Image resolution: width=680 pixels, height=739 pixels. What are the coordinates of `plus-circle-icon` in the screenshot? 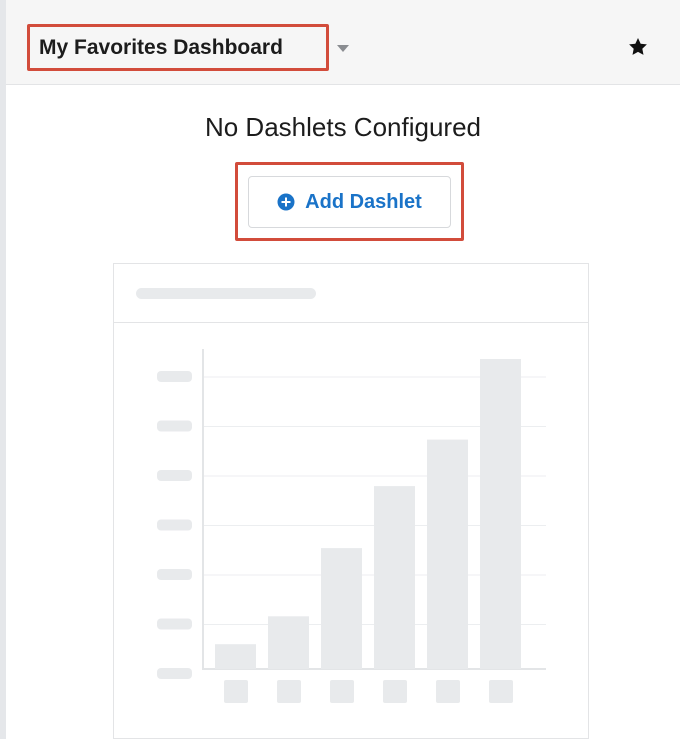 It's located at (286, 202).